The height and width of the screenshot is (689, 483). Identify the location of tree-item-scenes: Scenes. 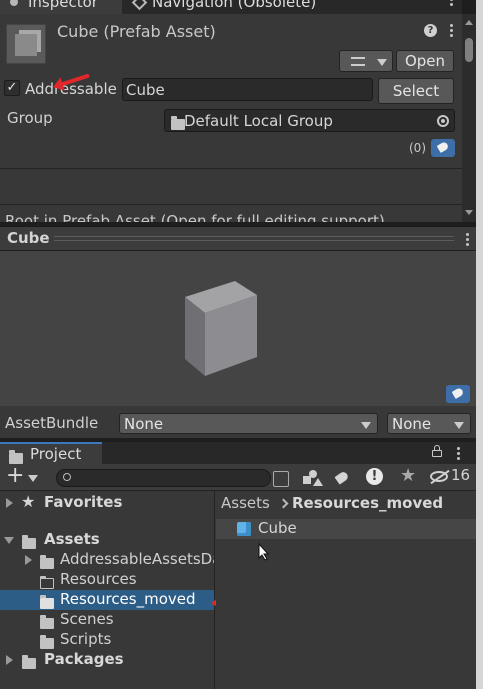
(107, 620).